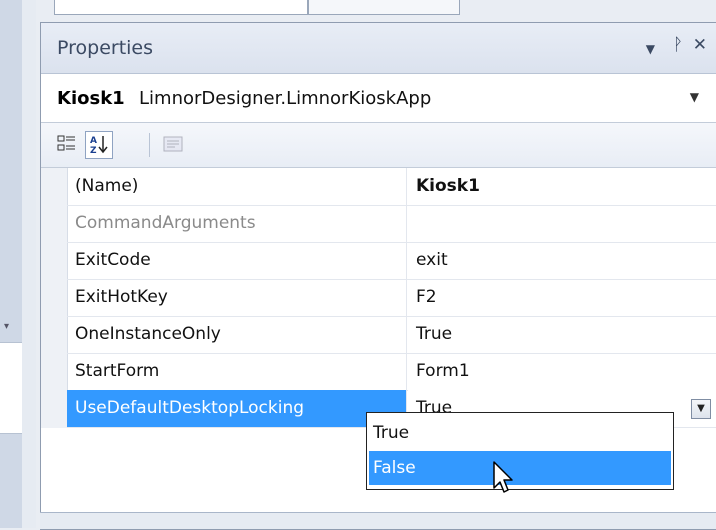 Image resolution: width=716 pixels, height=530 pixels. Describe the element at coordinates (378, 145) in the screenshot. I see `properties-toolbar: A Z` at that location.